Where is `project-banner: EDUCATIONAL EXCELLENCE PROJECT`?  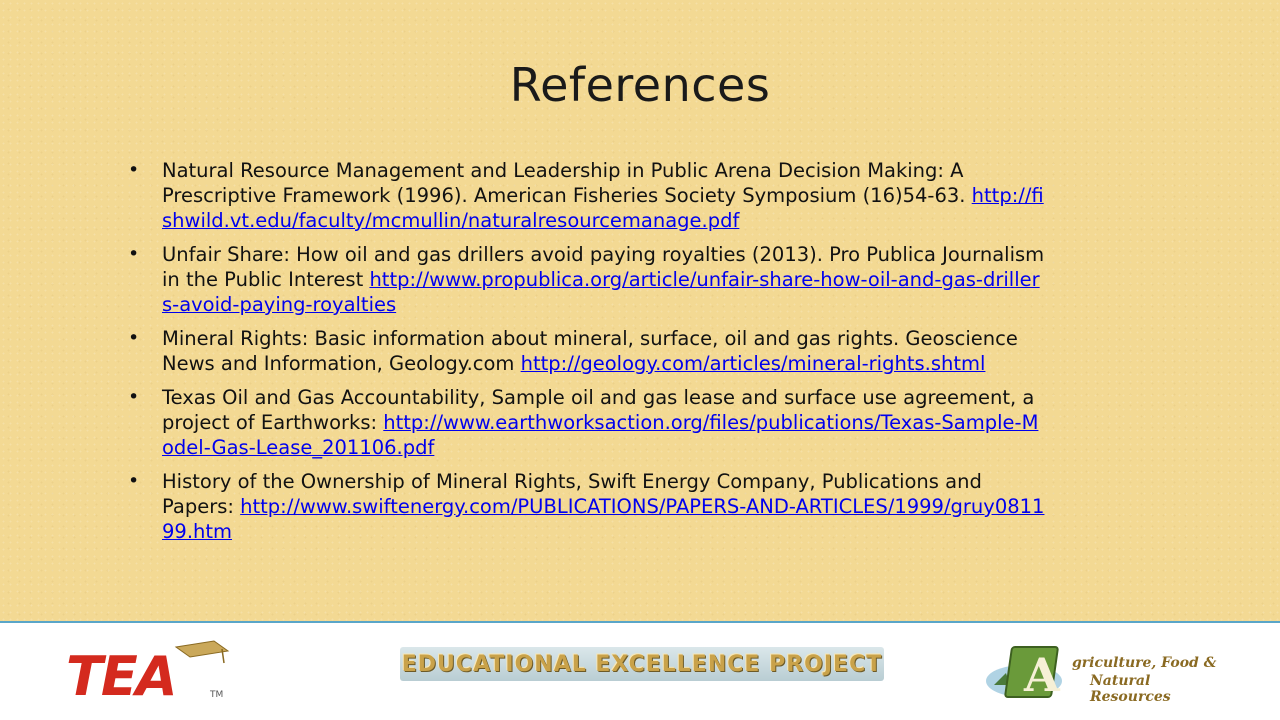 project-banner: EDUCATIONAL EXCELLENCE PROJECT is located at coordinates (642, 664).